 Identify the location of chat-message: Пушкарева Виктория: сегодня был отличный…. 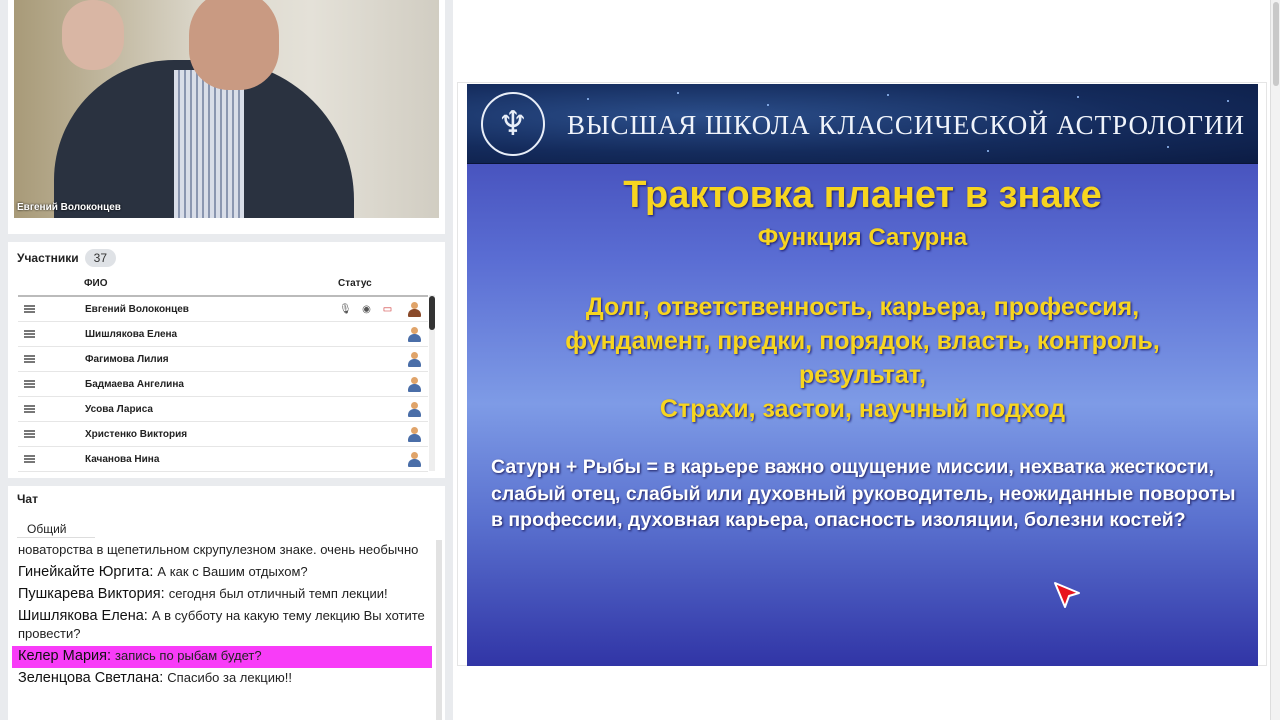
(222, 595).